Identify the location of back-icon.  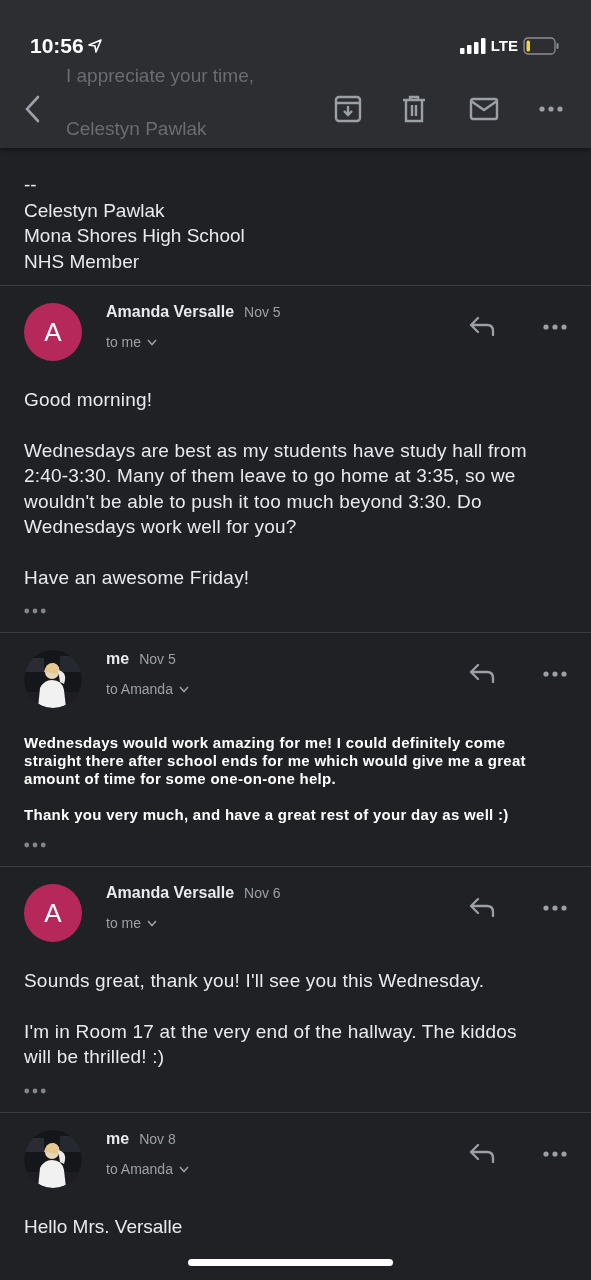
(32, 109).